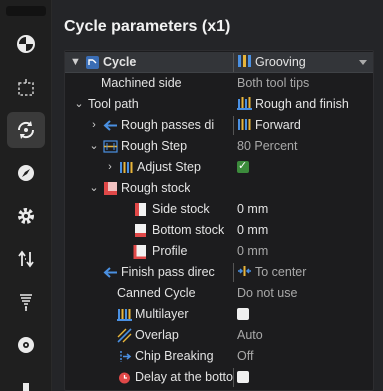  Describe the element at coordinates (219, 293) in the screenshot. I see `tree-row-canned-cycle: Canned Cycle Do not use` at that location.